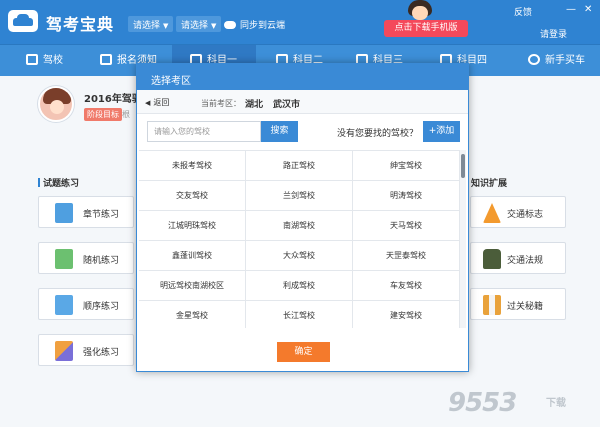  Describe the element at coordinates (64, 213) in the screenshot. I see `chapter-icon` at that location.